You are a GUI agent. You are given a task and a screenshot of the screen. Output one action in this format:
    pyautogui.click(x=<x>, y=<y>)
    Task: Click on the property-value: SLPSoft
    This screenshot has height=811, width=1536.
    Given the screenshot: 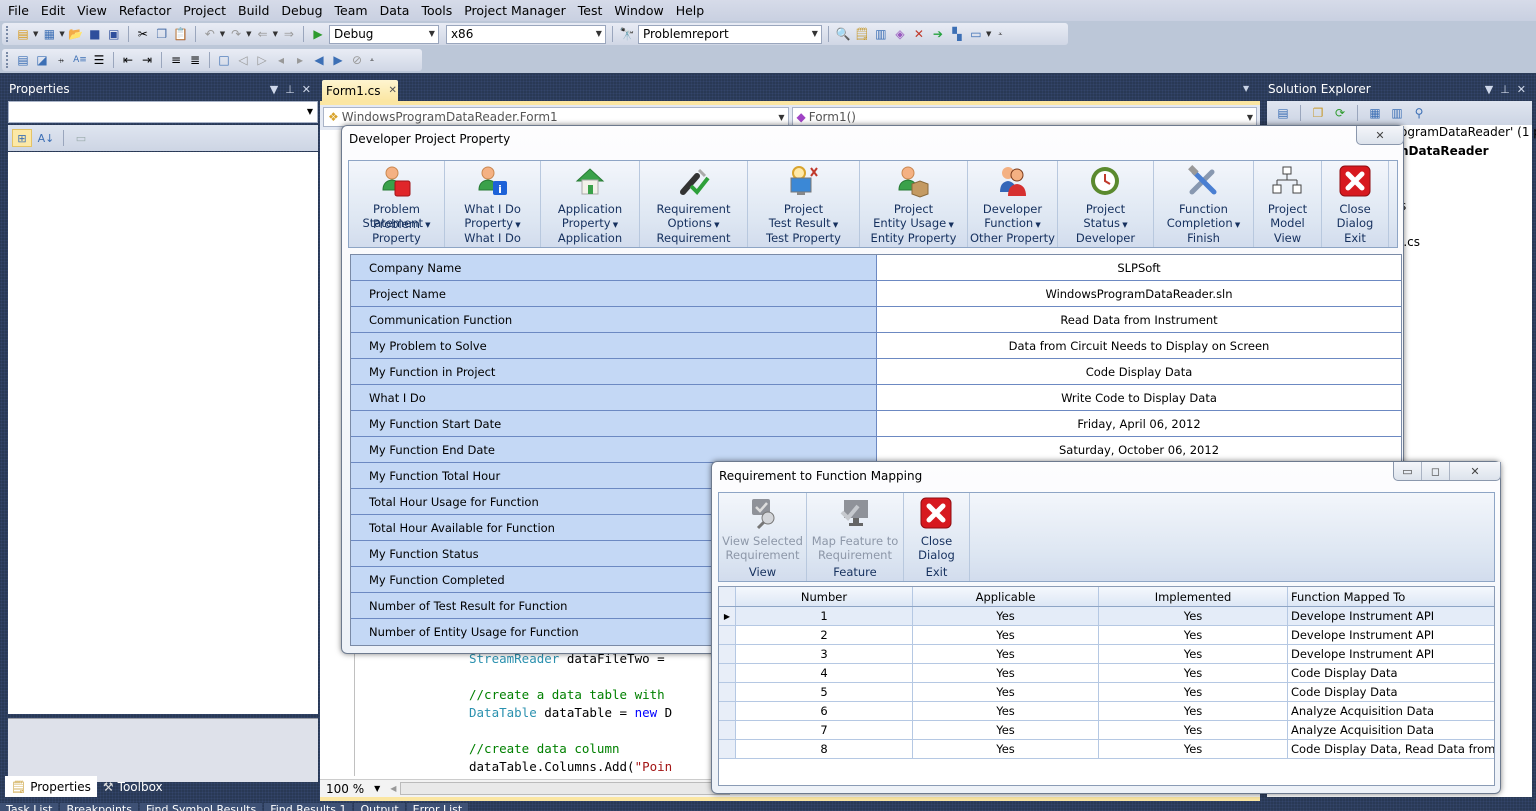 What is the action you would take?
    pyautogui.click(x=1139, y=267)
    